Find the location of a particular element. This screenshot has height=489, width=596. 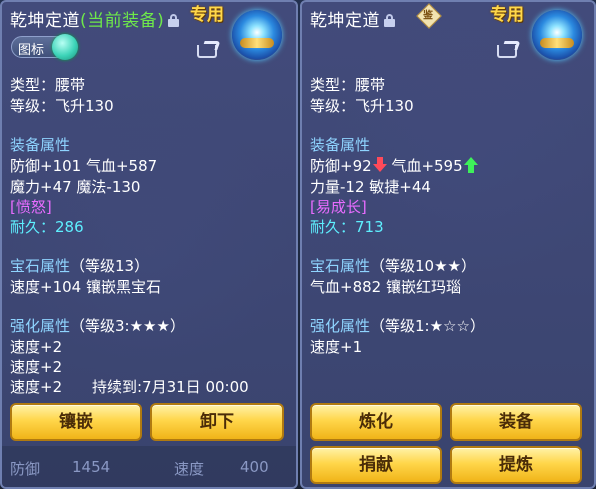

gem-desc: 速度+104 镶嵌黑宝石 is located at coordinates (85, 287).